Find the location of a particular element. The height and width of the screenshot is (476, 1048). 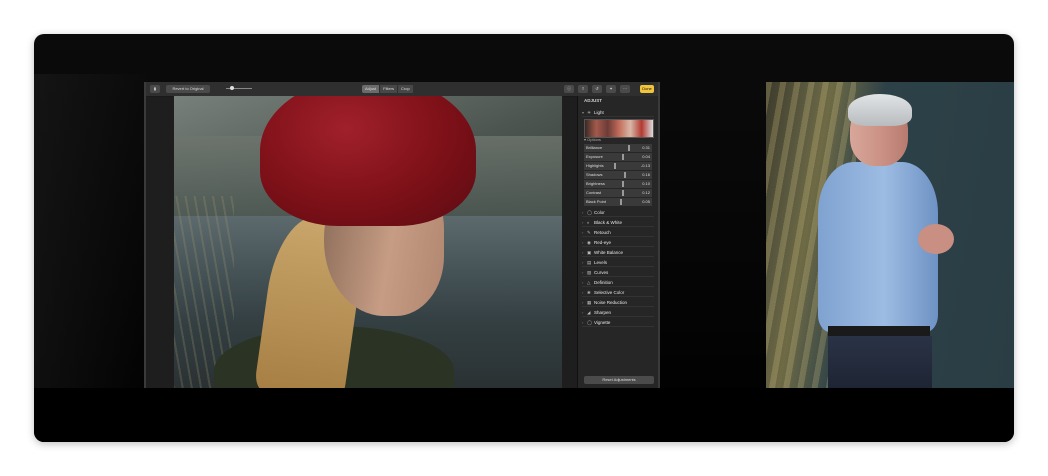

done-button: Done is located at coordinates (647, 89).